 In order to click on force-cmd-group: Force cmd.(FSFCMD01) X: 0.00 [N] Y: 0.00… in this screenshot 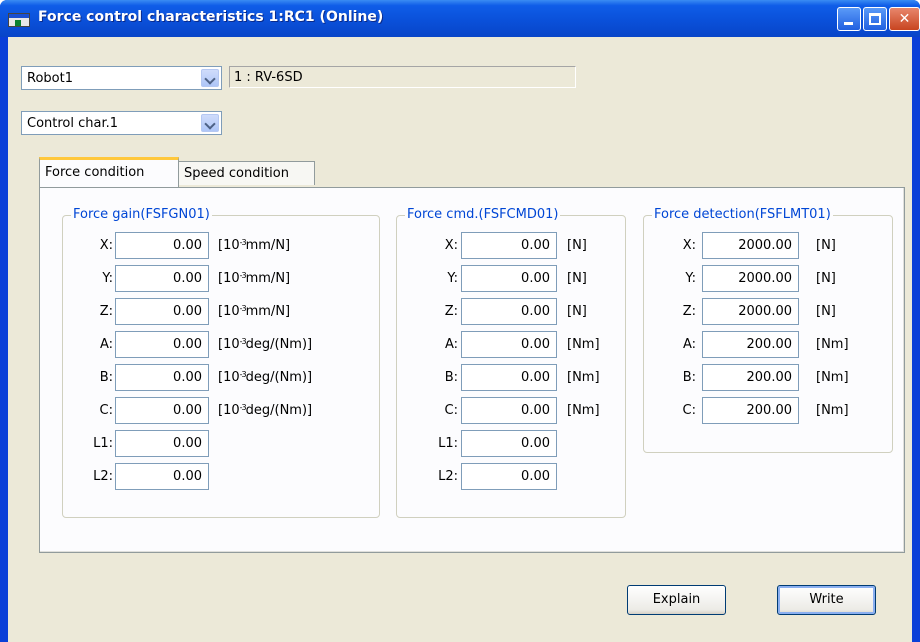, I will do `click(511, 362)`.